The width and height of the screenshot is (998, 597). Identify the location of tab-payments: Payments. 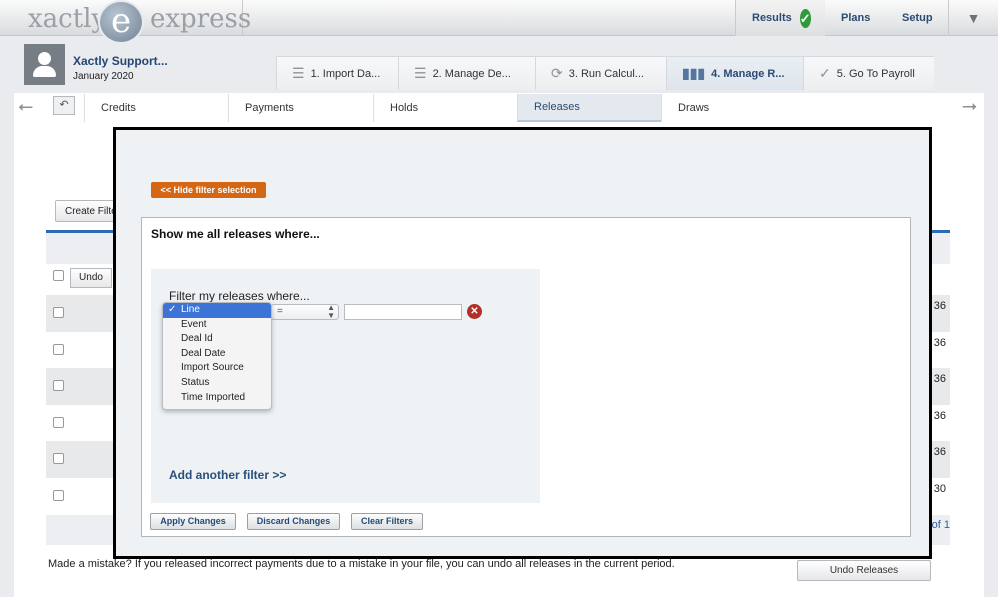
(300, 108).